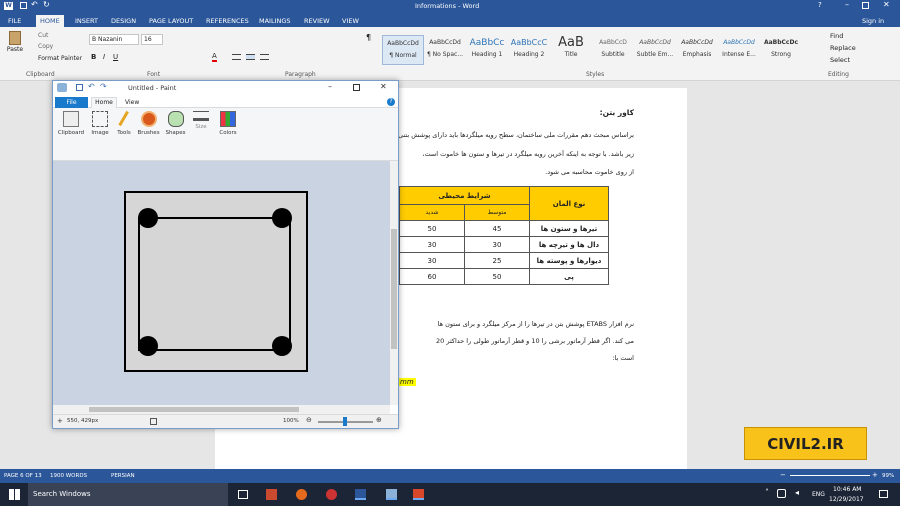 This screenshot has width=900, height=506. What do you see at coordinates (124, 123) in the screenshot?
I see `tools-tool: Tools` at bounding box center [124, 123].